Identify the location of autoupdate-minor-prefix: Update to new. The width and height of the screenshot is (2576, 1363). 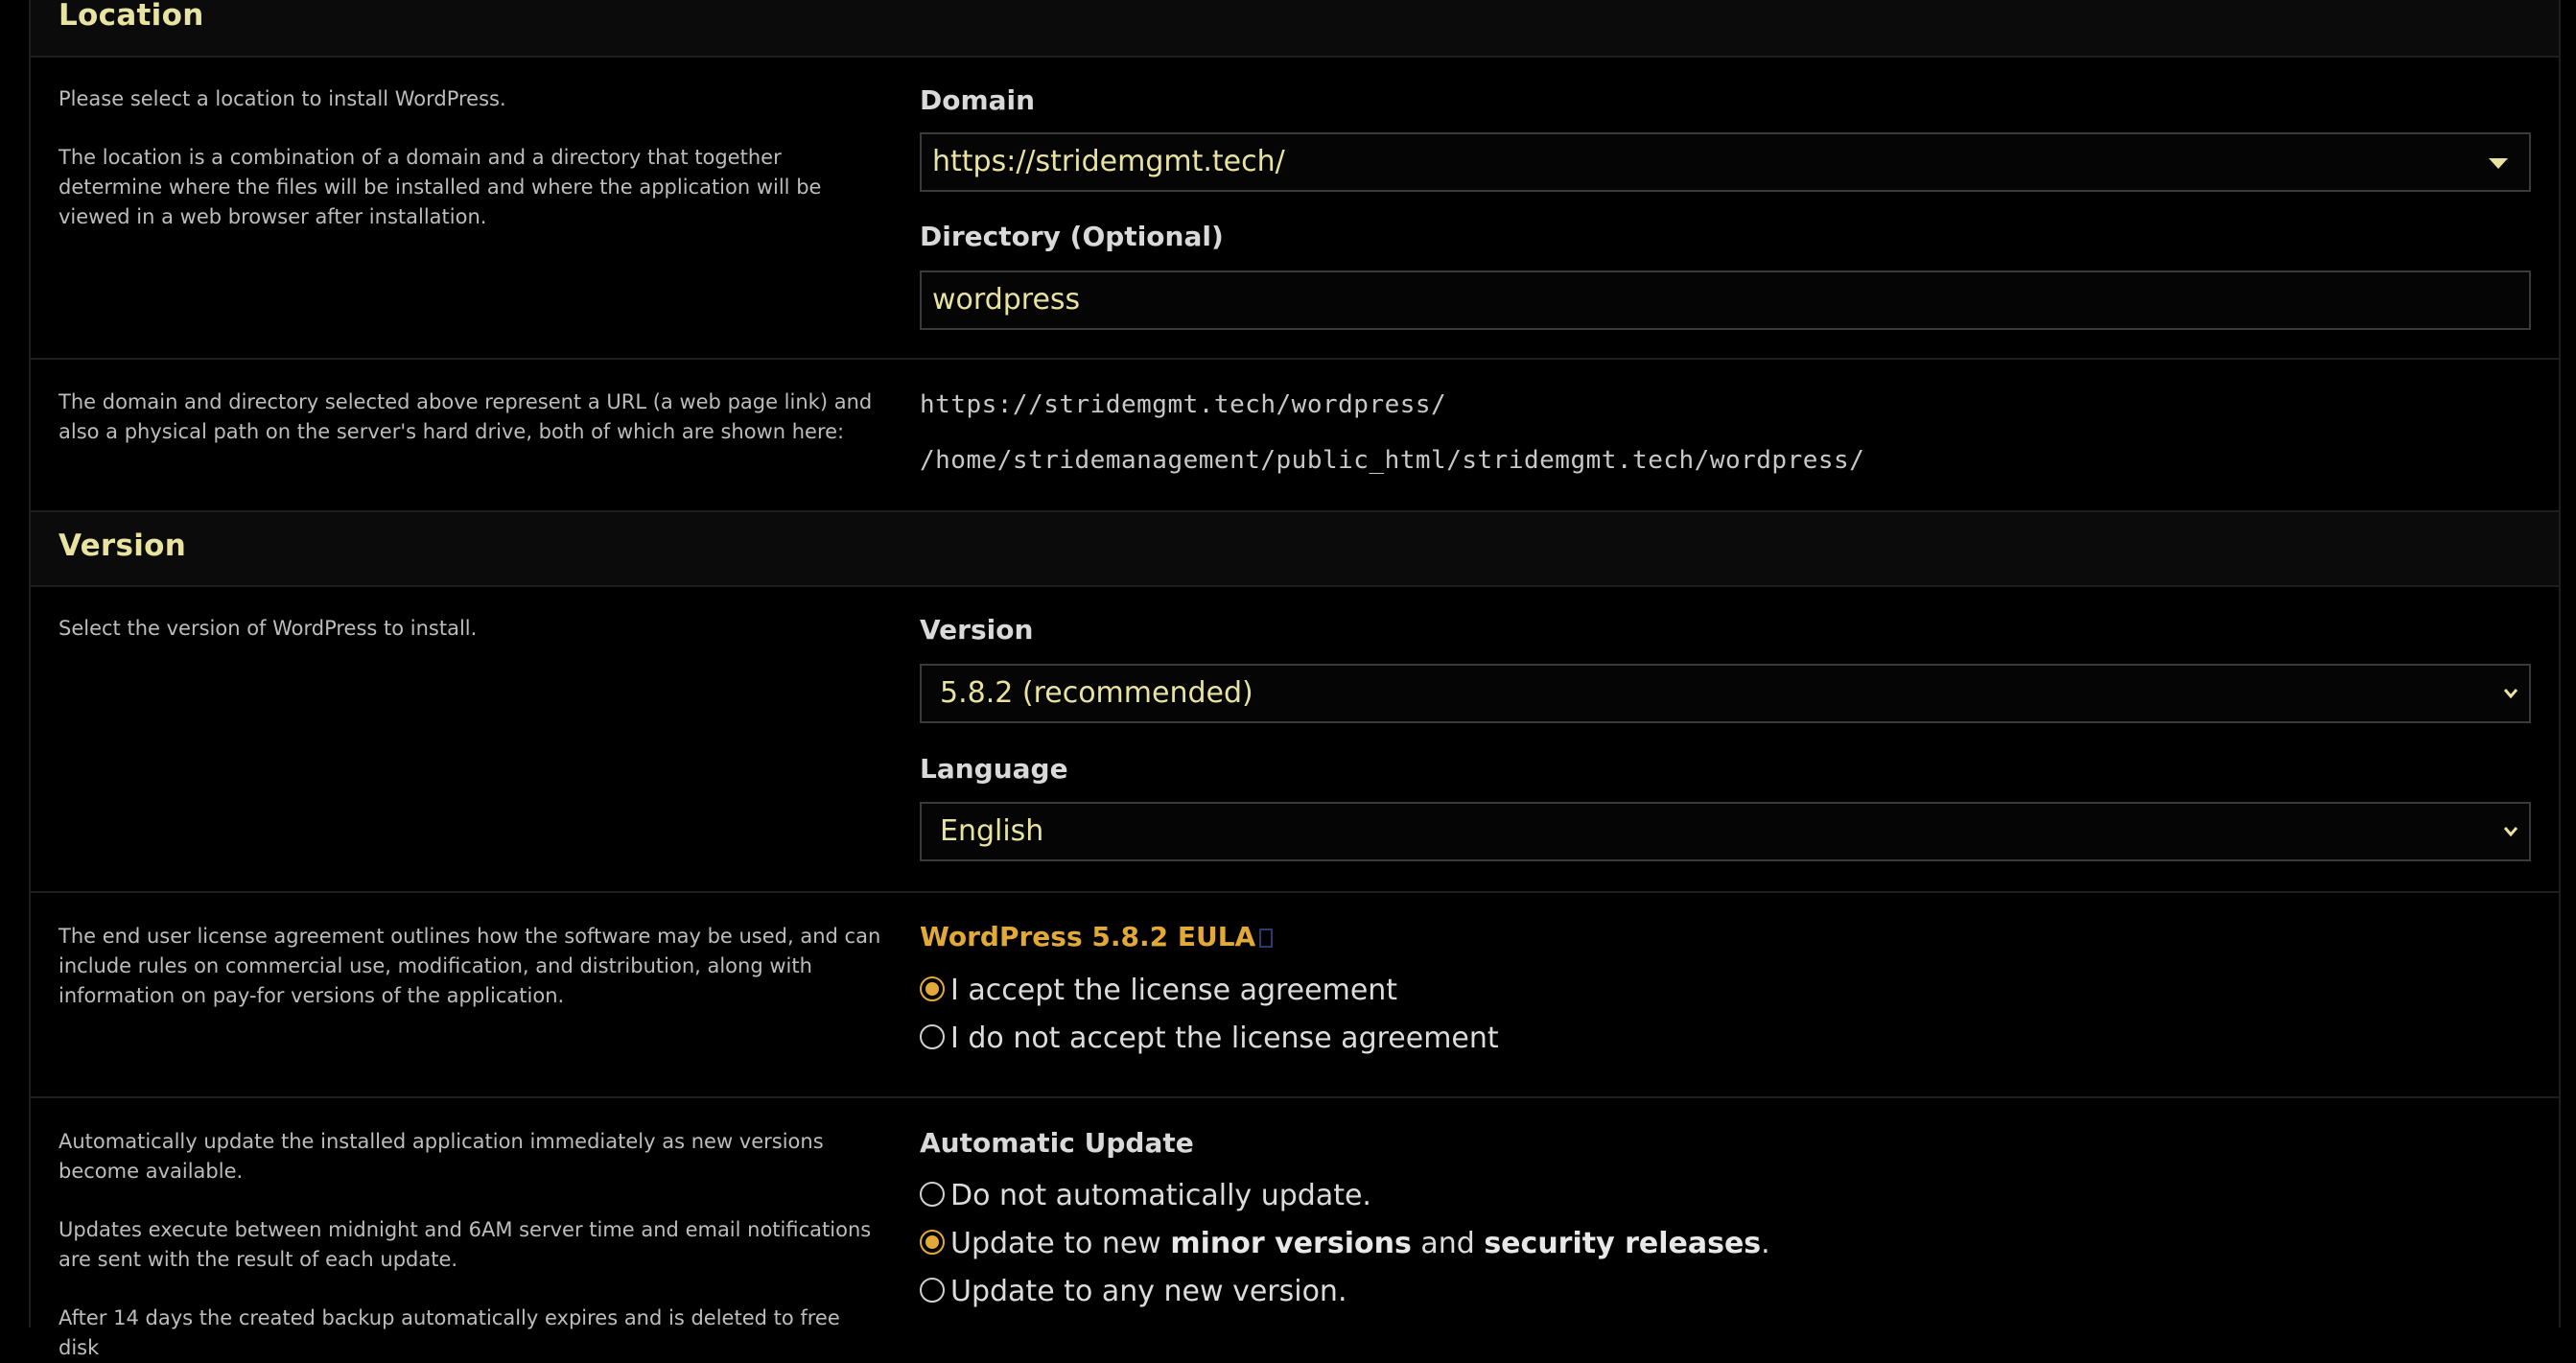
(1060, 1243).